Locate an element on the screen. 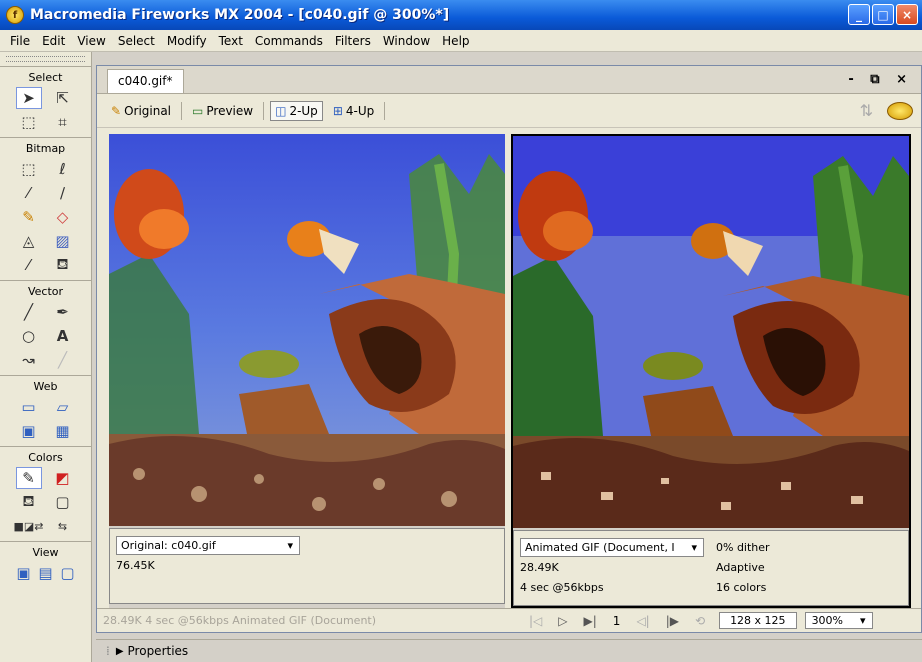 The image size is (922, 662). hotspot-tool-icon: ▭ is located at coordinates (29, 407).